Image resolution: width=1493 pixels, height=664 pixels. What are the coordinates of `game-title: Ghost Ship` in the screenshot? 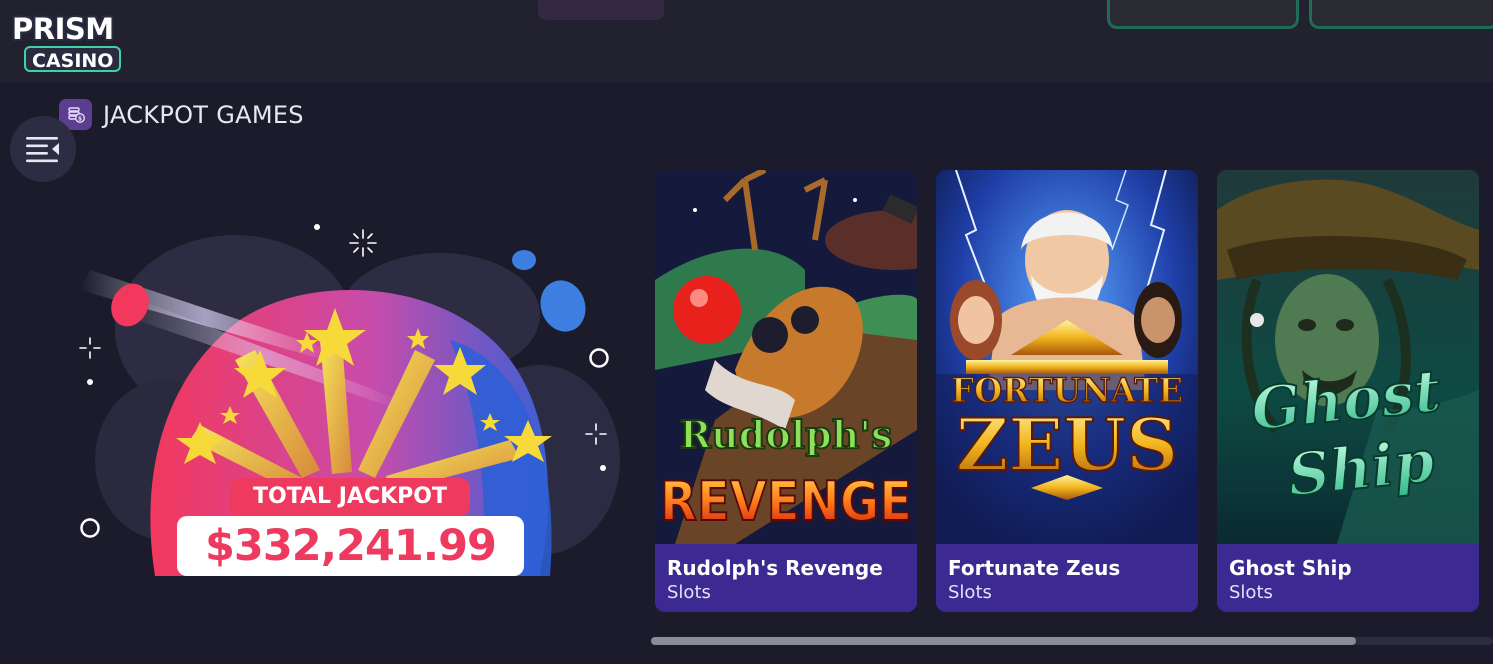 It's located at (1290, 568).